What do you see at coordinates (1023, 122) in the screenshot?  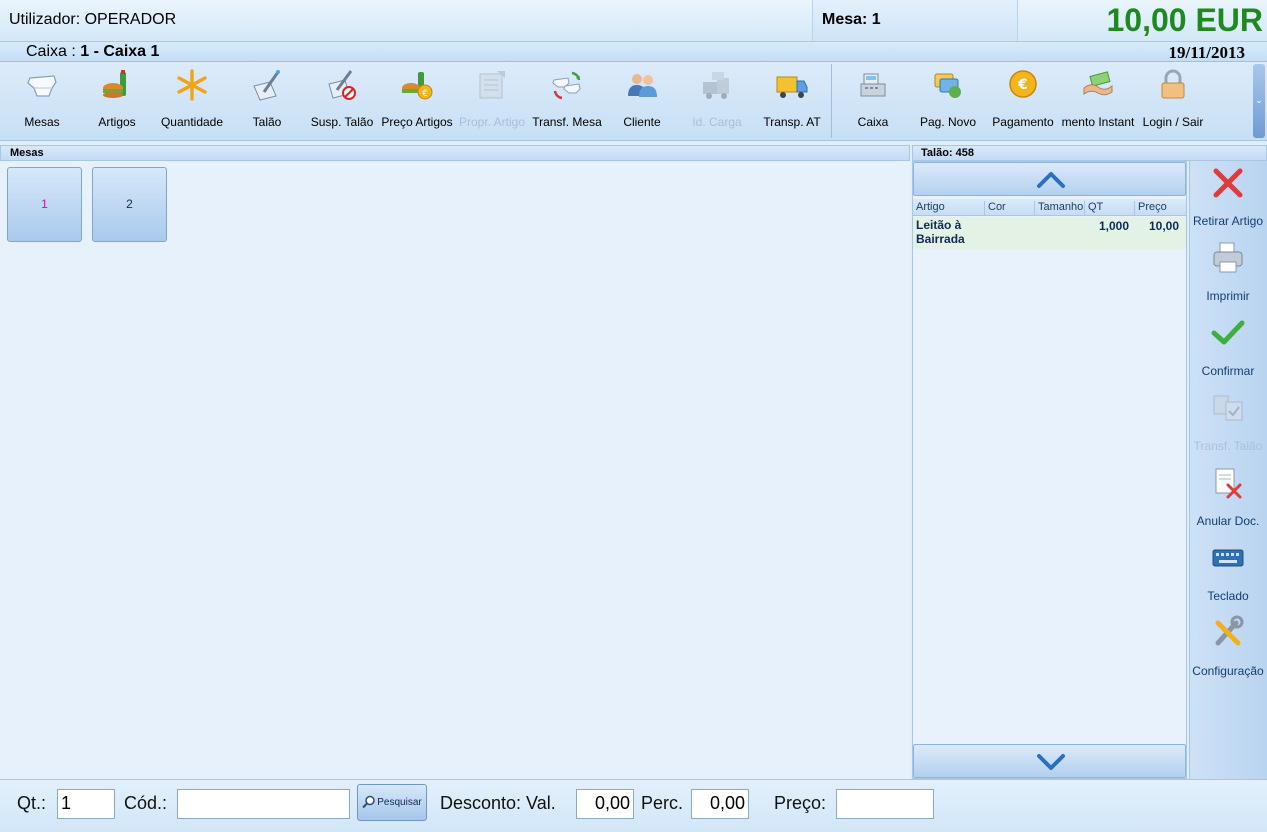 I see `toolbar-pagamento-label: Pagamento` at bounding box center [1023, 122].